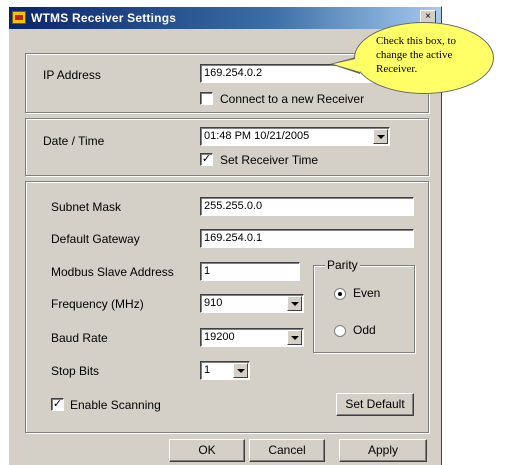 The width and height of the screenshot is (524, 465). Describe the element at coordinates (340, 331) in the screenshot. I see `parity-odd-radio` at that location.